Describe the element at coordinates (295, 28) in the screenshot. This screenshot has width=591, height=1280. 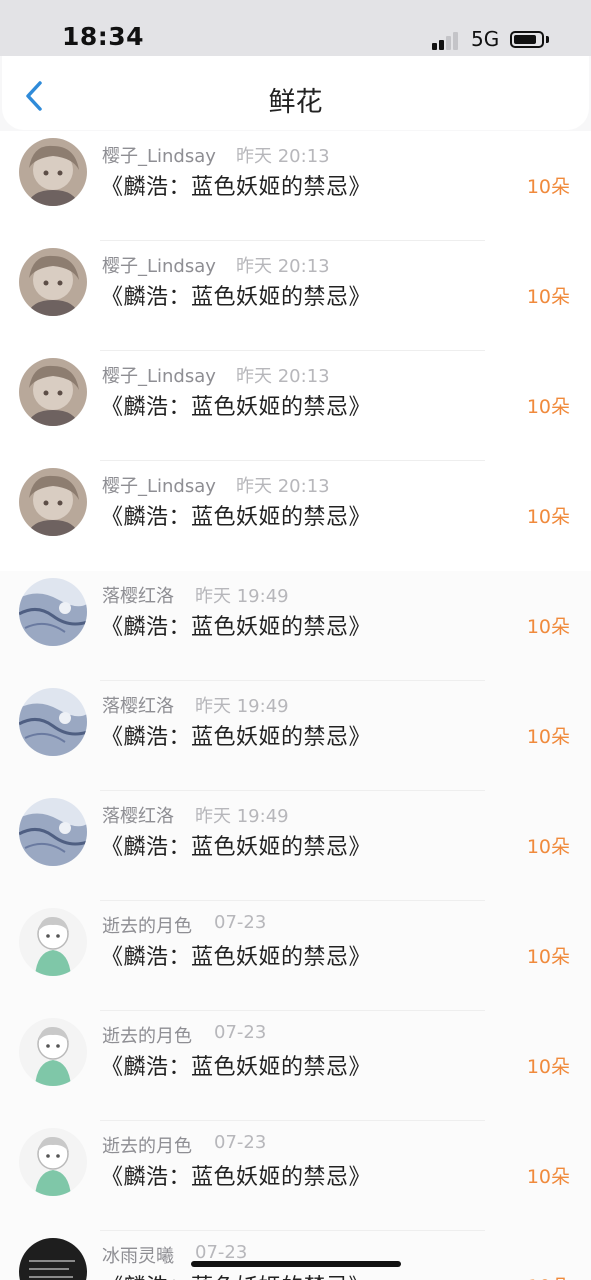
I see `status-bar: 18:34 5G` at that location.